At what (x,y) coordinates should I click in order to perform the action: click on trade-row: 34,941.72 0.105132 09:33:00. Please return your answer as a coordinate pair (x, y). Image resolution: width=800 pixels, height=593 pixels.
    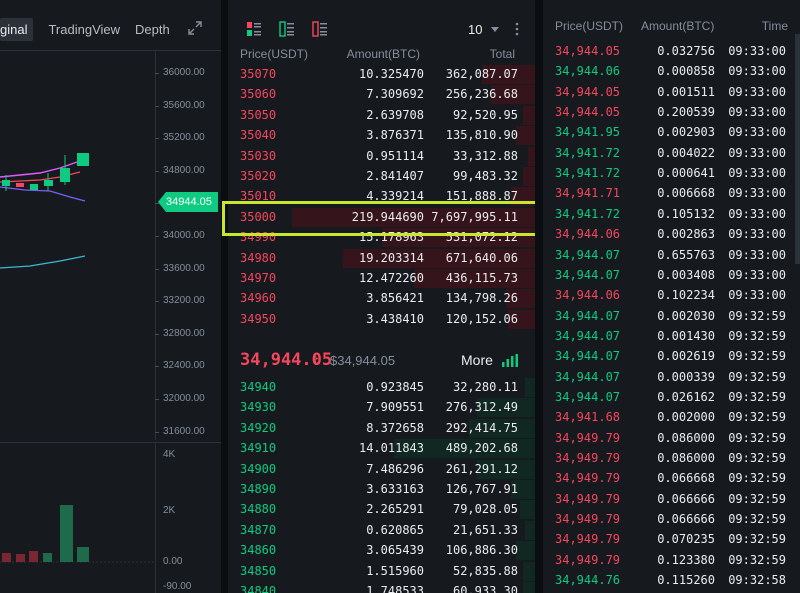
    Looking at the image, I should click on (671, 214).